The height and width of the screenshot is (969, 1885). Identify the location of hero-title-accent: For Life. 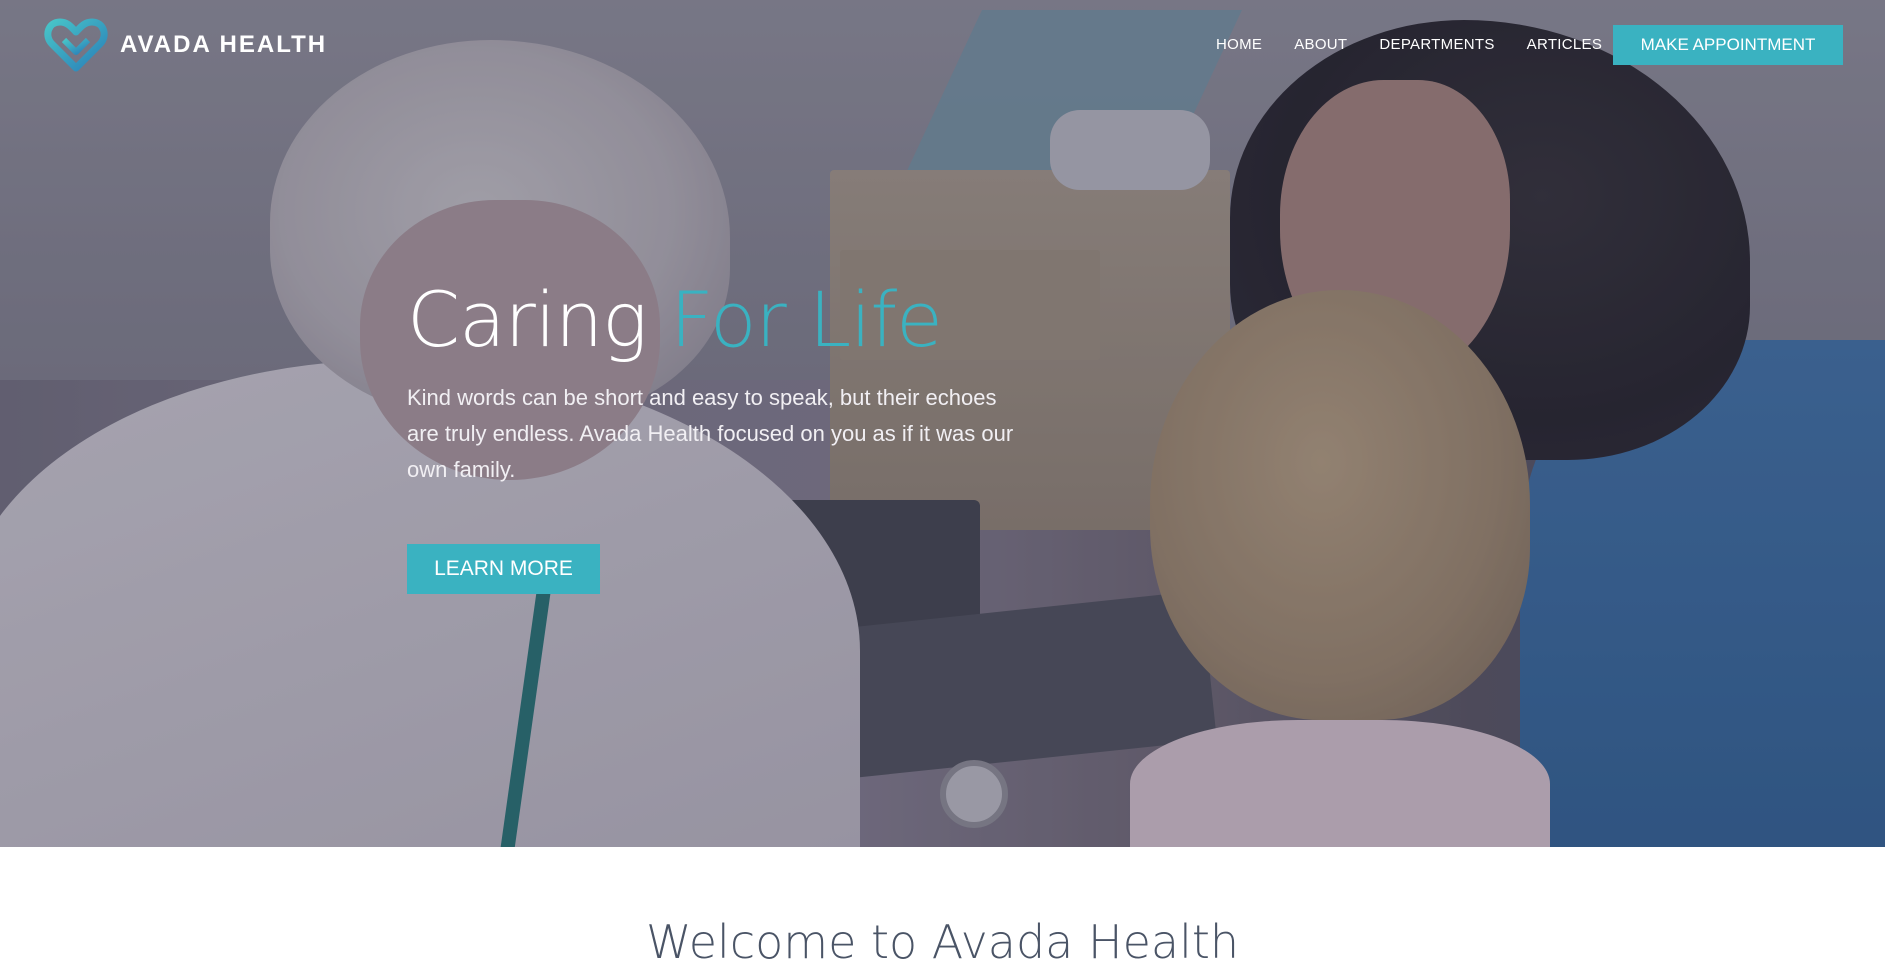
(806, 319).